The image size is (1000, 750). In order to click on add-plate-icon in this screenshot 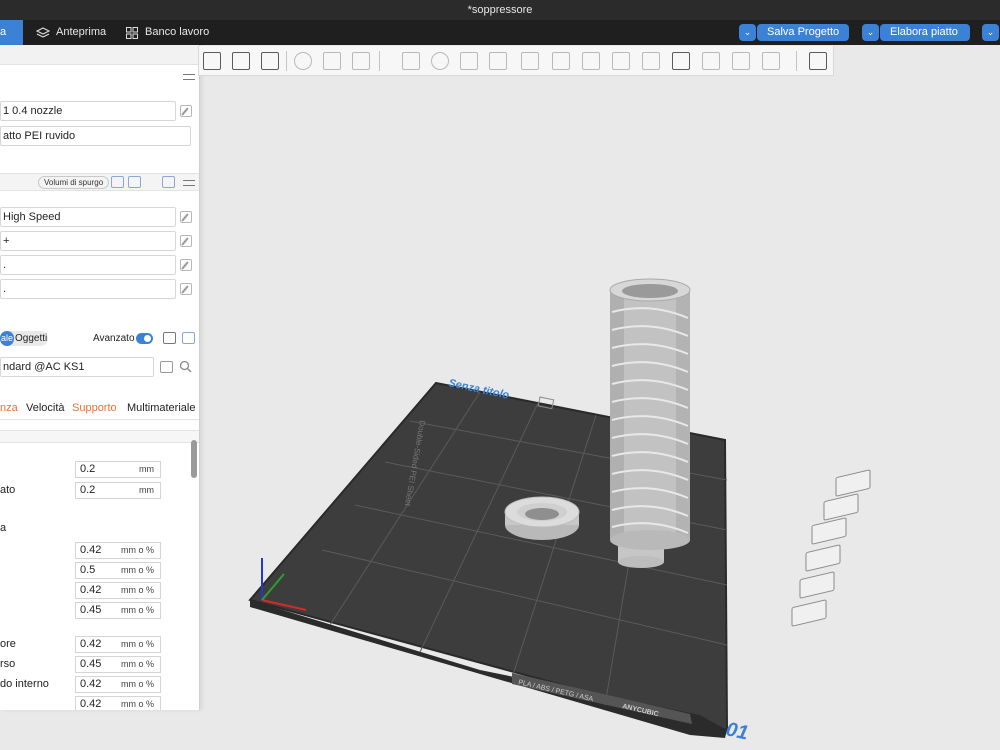, I will do `click(332, 61)`.